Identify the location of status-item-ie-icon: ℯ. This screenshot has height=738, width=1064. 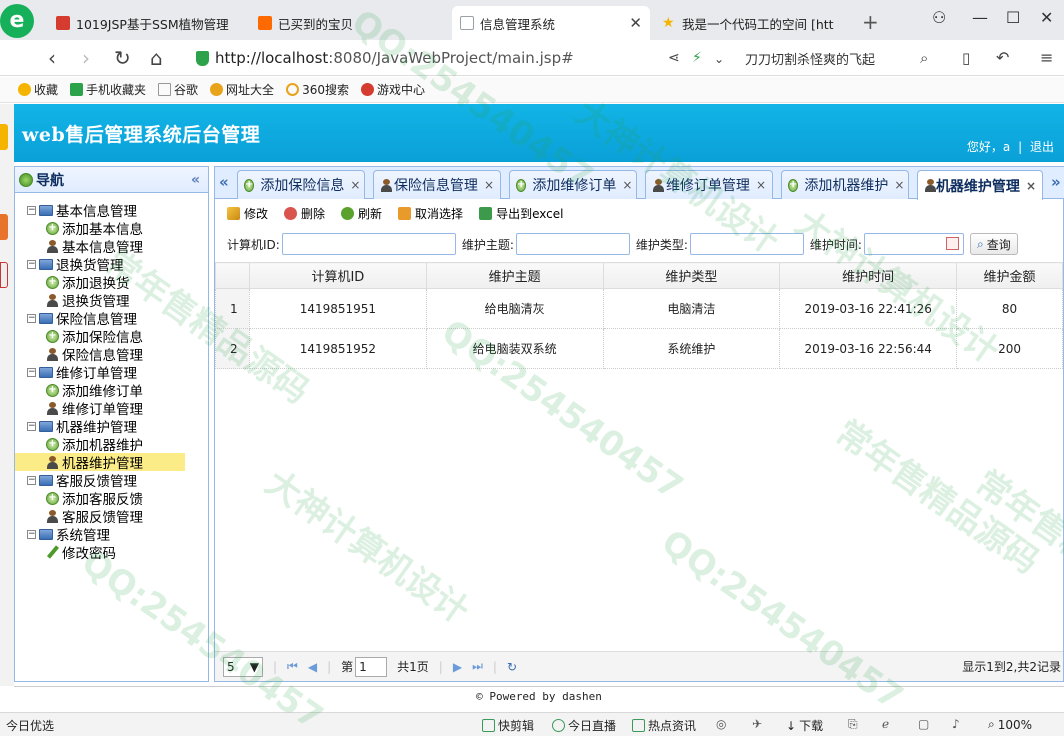
(885, 724).